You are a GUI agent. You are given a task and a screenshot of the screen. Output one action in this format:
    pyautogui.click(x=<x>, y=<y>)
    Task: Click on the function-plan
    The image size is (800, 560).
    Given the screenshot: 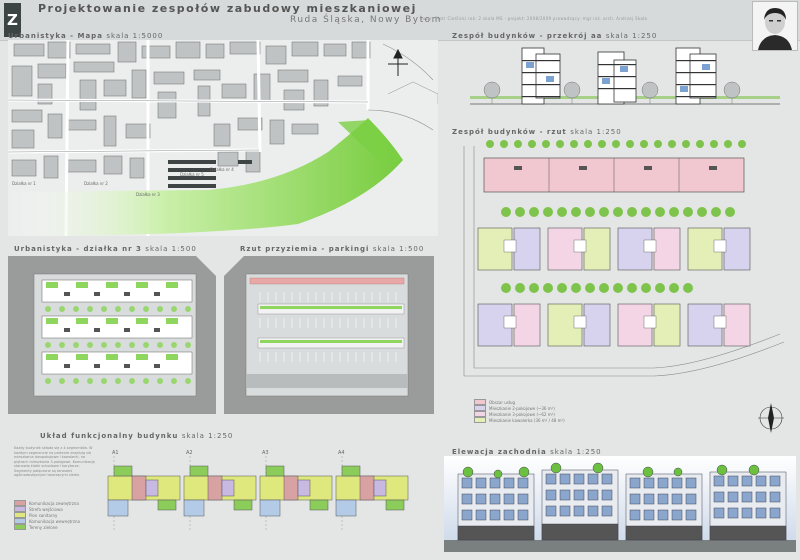 What is the action you would take?
    pyautogui.click(x=260, y=493)
    